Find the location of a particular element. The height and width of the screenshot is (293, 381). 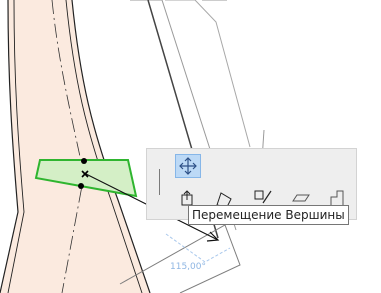

dimension-helper-line is located at coordinates (198, 248).